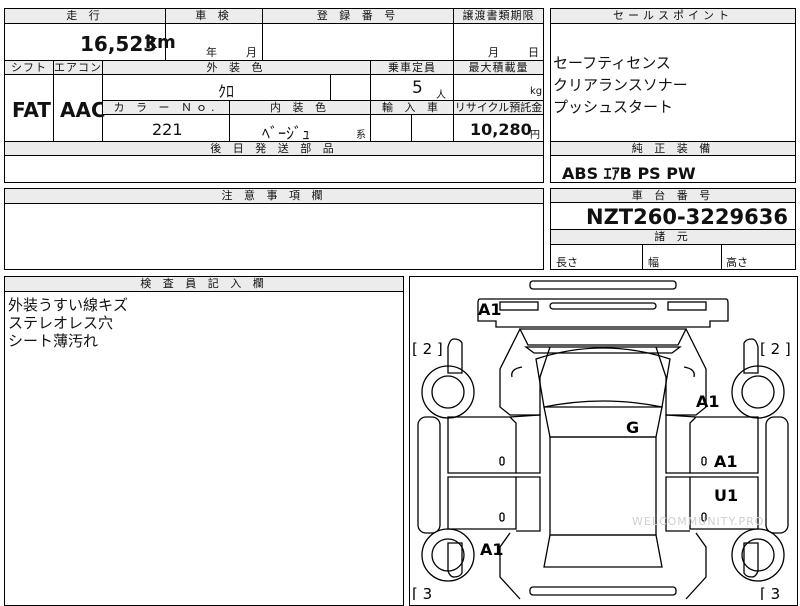 The width and height of the screenshot is (800, 606). What do you see at coordinates (441, 95) in the screenshot?
I see `capacity-unit: 人` at bounding box center [441, 95].